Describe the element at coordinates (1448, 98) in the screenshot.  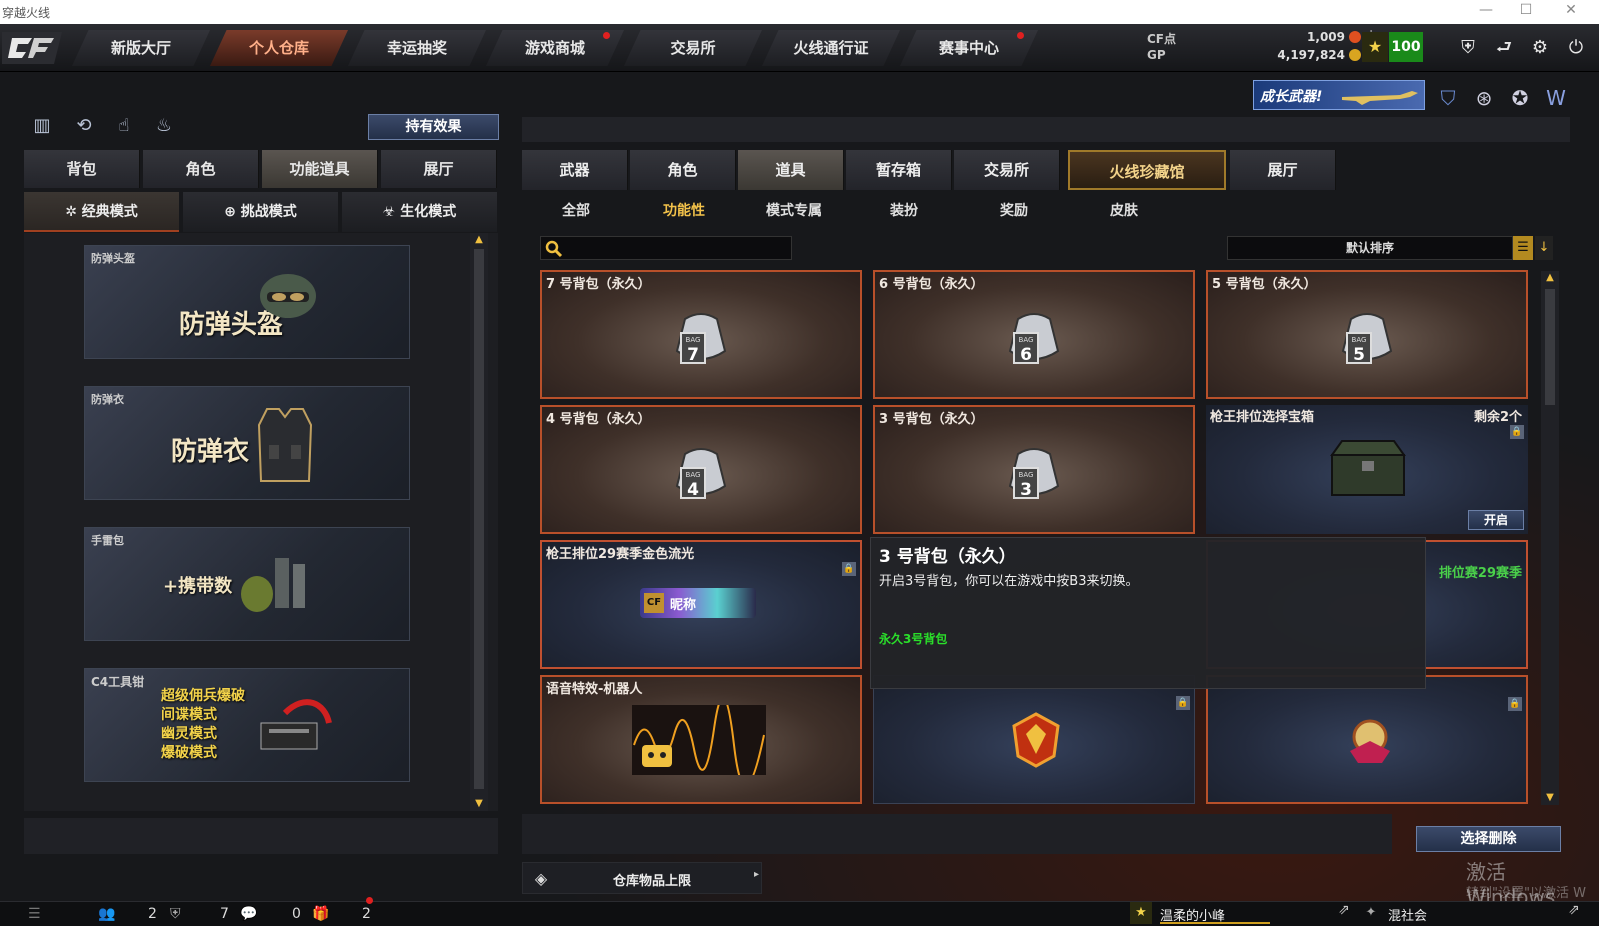
I see `event-shield-icon: ⛉` at that location.